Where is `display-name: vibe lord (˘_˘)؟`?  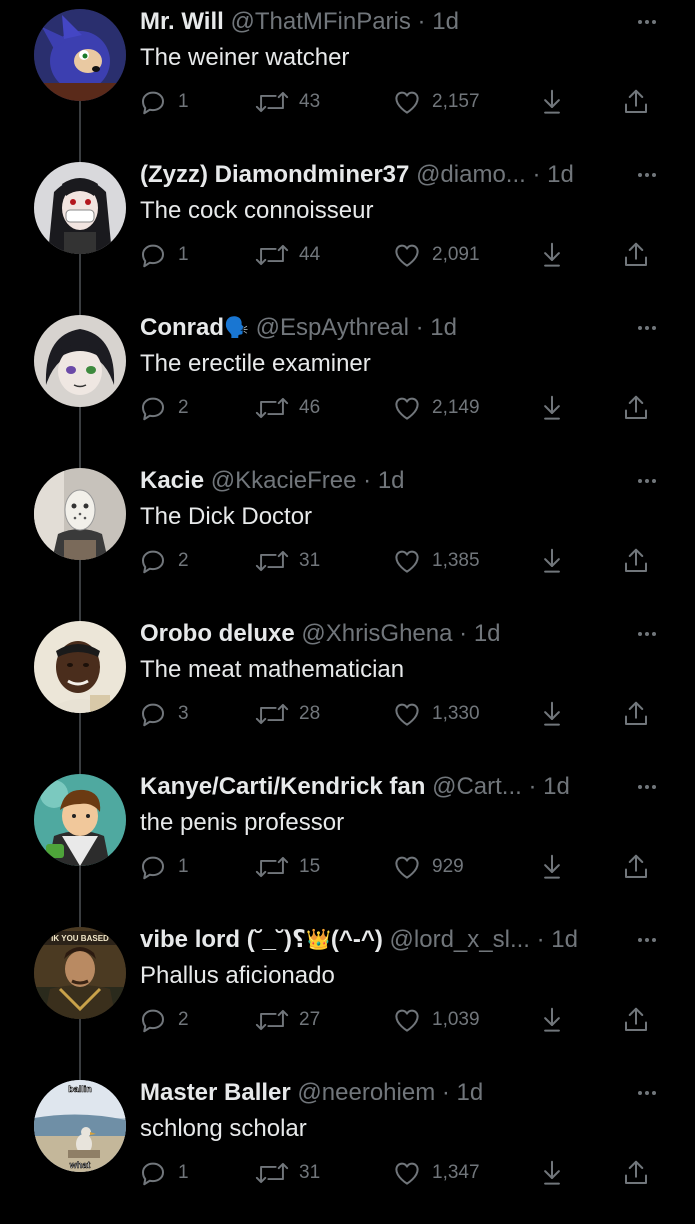
display-name: vibe lord (˘_˘)؟ is located at coordinates (223, 939).